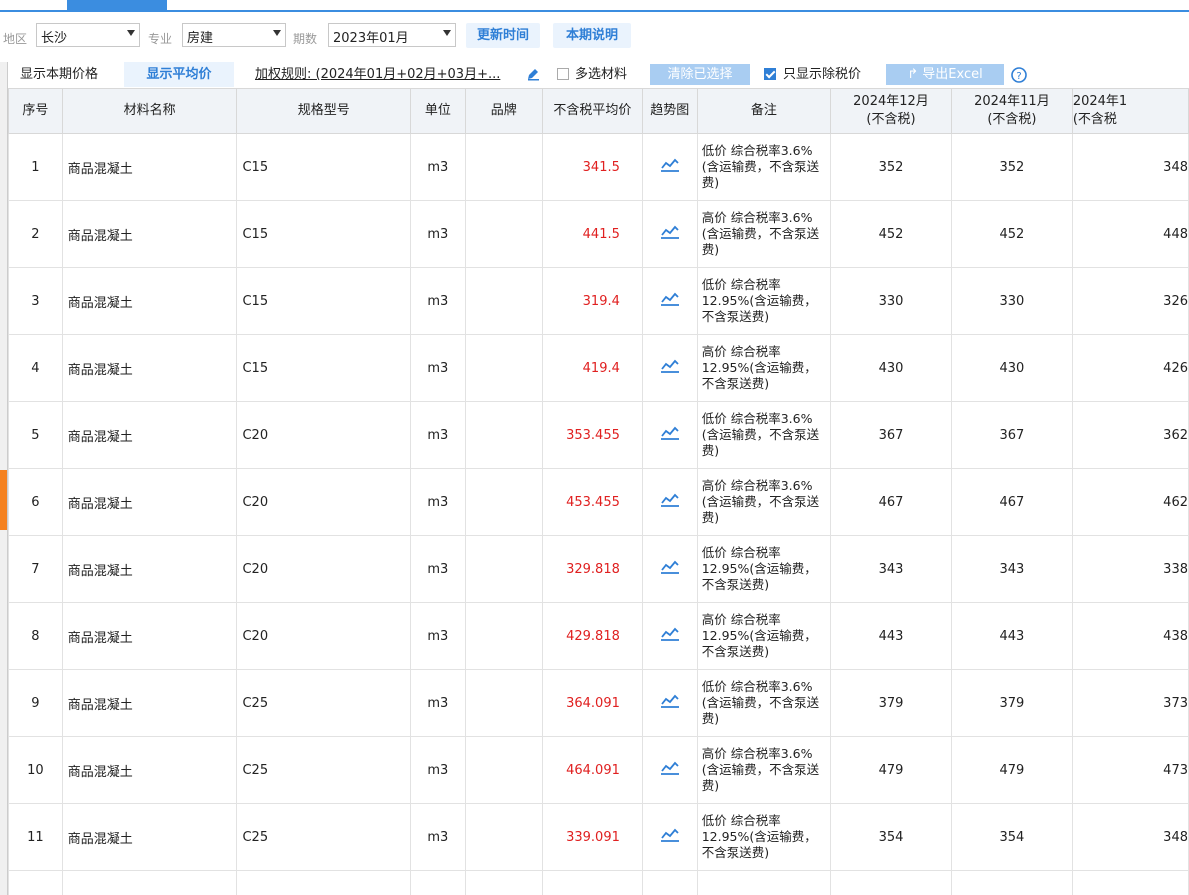 The height and width of the screenshot is (895, 1189). I want to click on show-current-price-button: 显示本期价格, so click(59, 74).